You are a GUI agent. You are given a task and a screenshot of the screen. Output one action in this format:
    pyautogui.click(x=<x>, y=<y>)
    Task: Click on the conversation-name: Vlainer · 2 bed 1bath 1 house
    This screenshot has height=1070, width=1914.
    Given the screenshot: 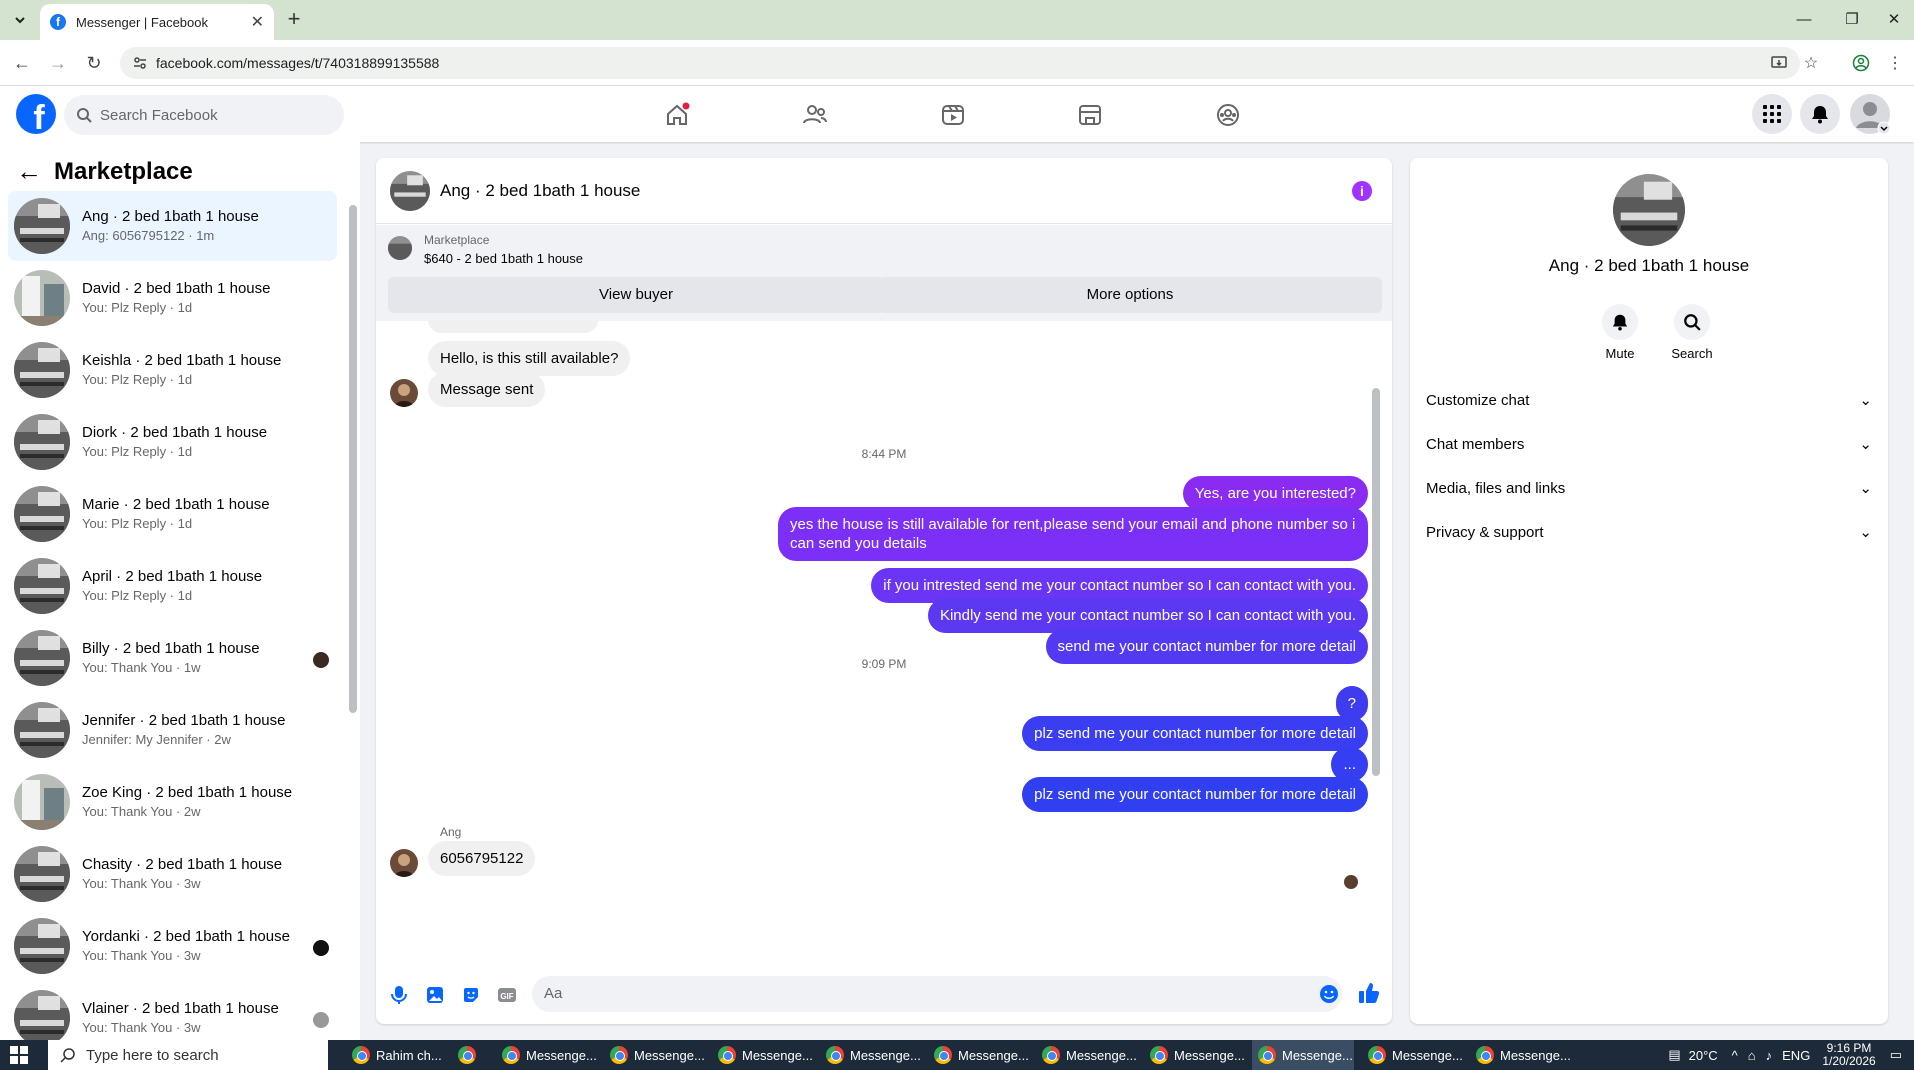 What is the action you would take?
    pyautogui.click(x=180, y=1008)
    